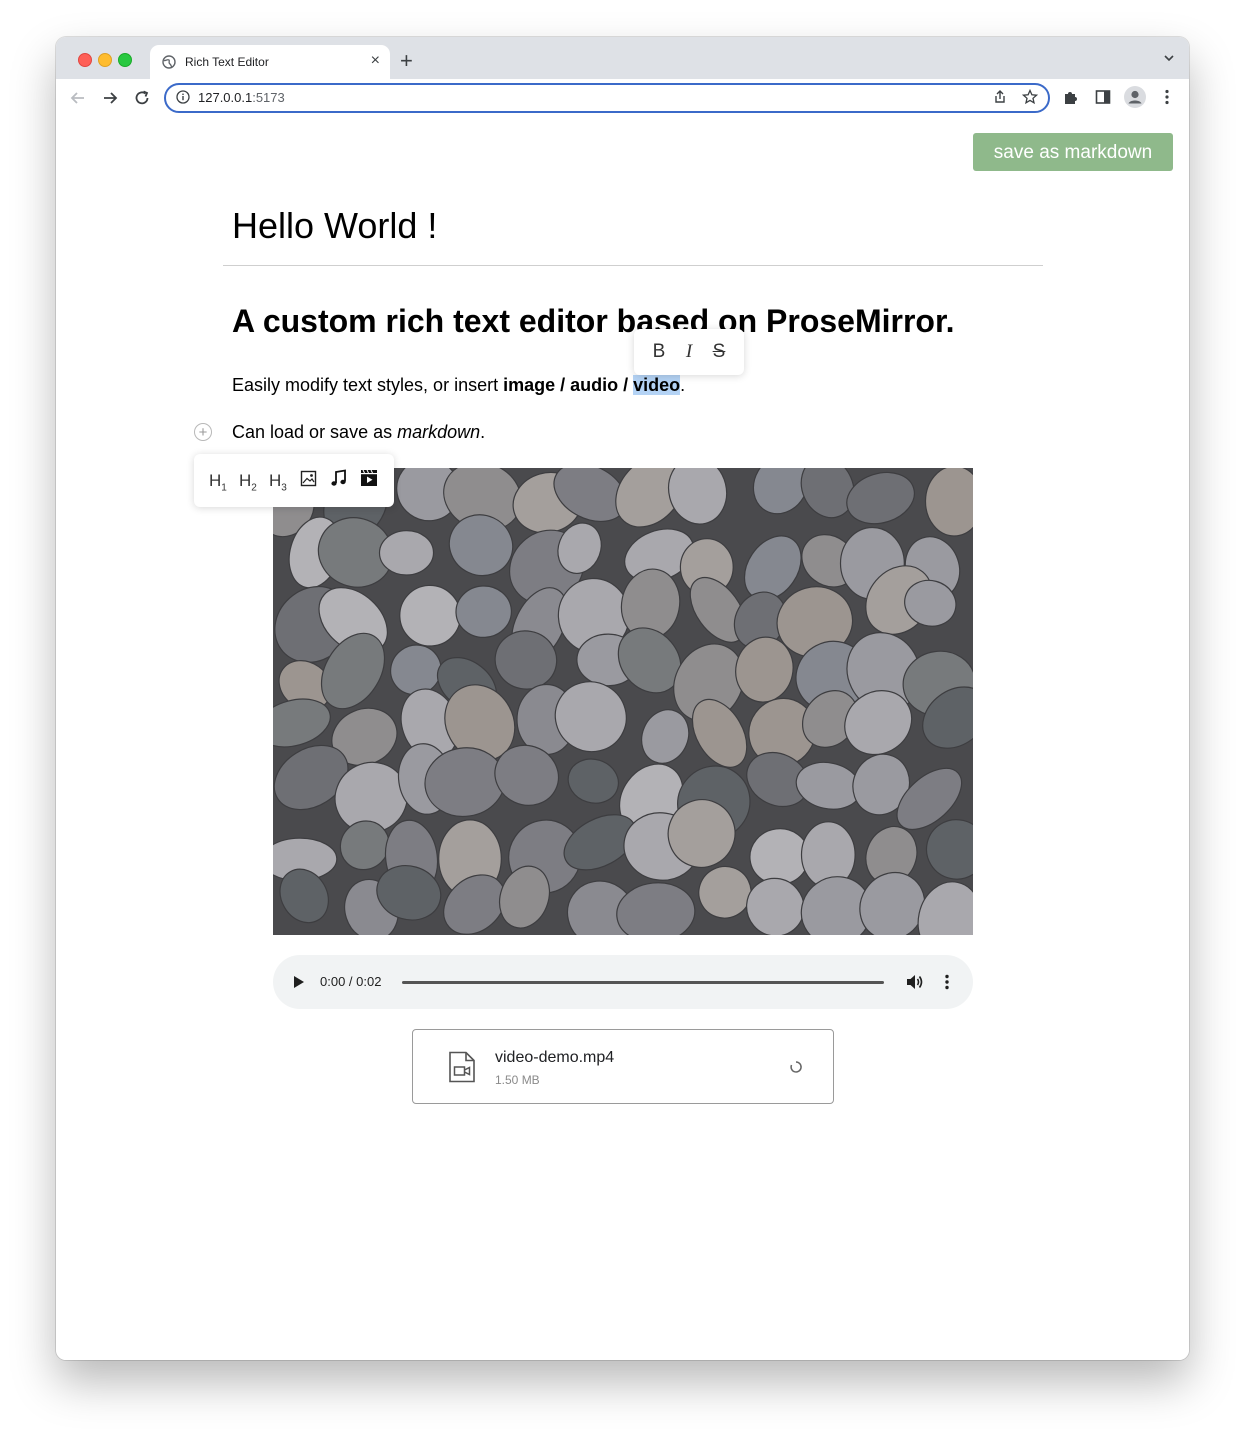 The image size is (1245, 1435). Describe the element at coordinates (315, 432) in the screenshot. I see `p2-text: Can load or save as` at that location.